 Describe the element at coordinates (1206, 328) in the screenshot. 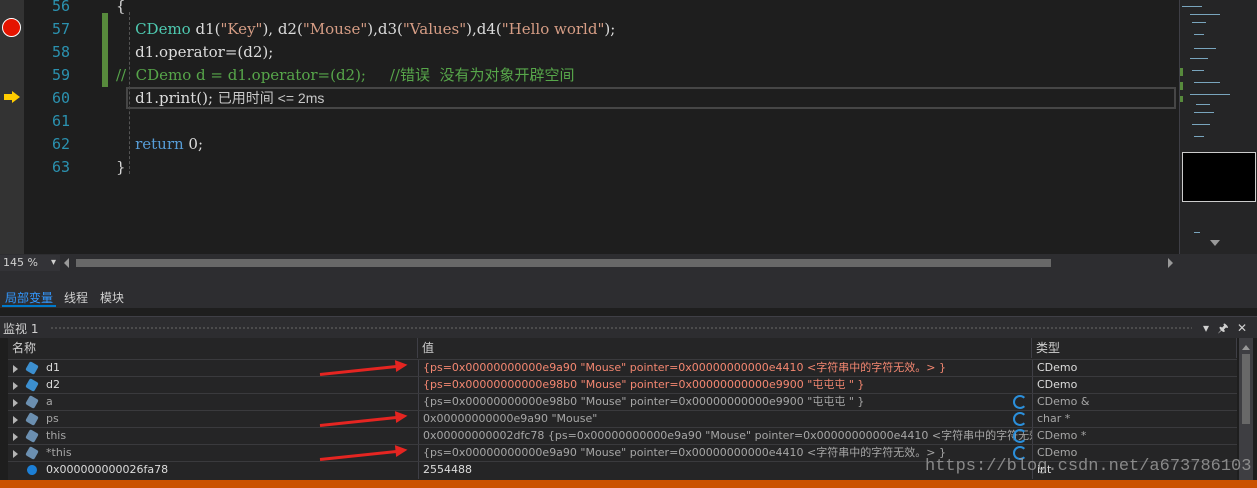

I see `window-dropdown-icon: ▾` at that location.